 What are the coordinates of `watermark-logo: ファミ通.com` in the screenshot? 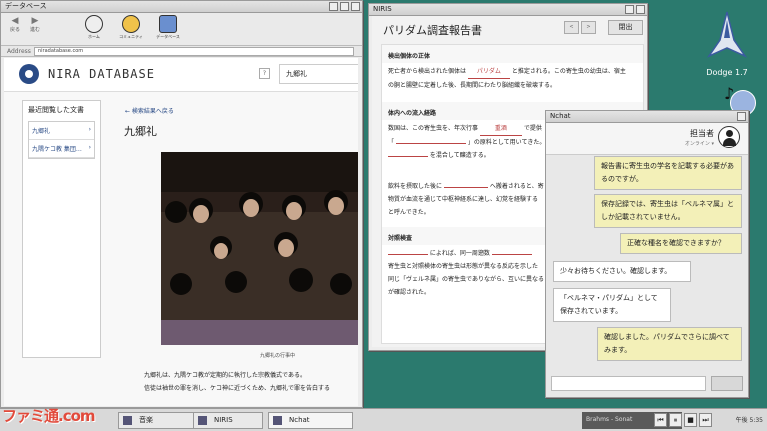 It's located at (49, 416).